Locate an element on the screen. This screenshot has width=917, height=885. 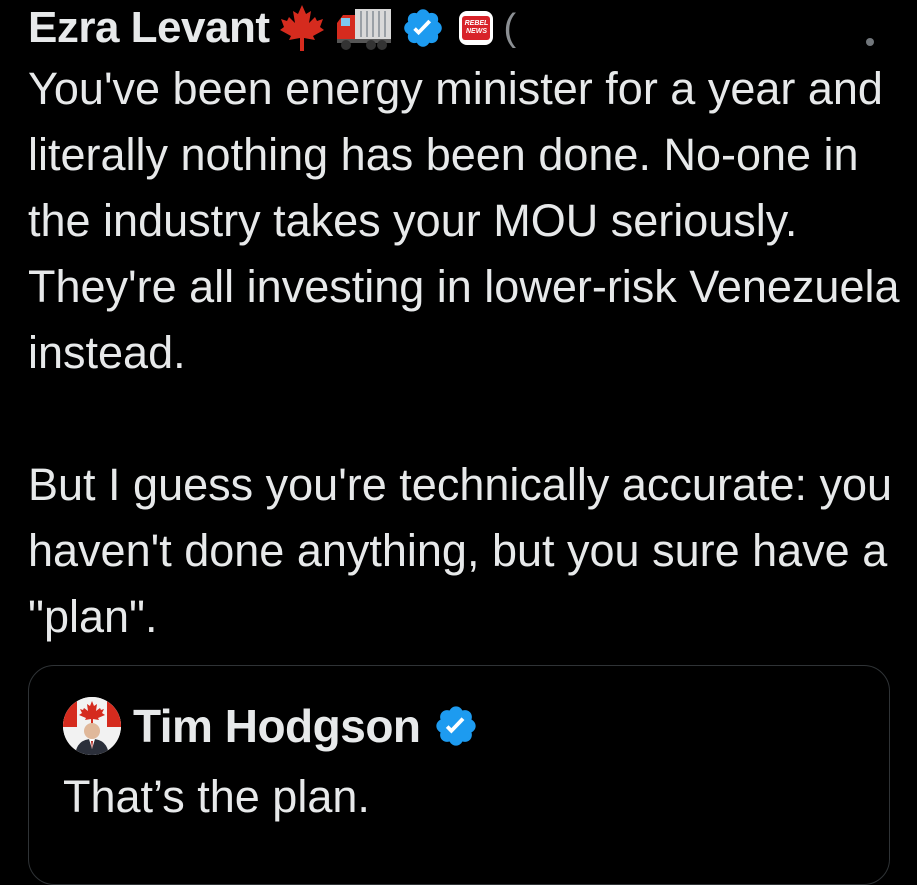
quoted-author-name: Tim Hodgson is located at coordinates (277, 726).